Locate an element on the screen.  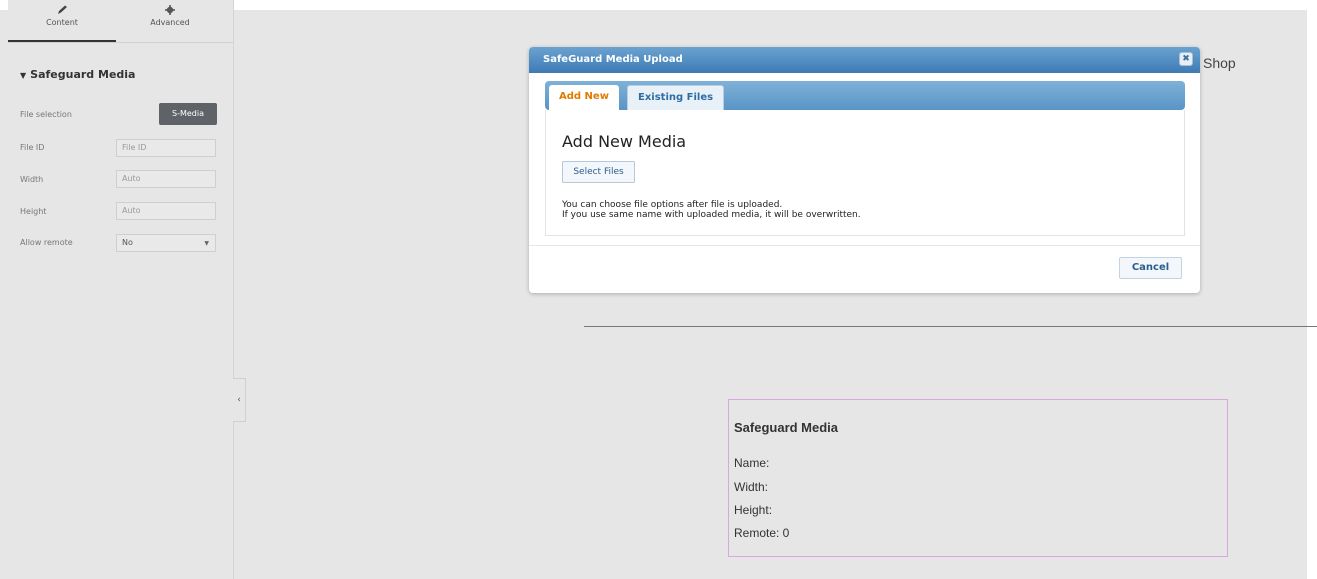
tab-add-new: Add New is located at coordinates (584, 97).